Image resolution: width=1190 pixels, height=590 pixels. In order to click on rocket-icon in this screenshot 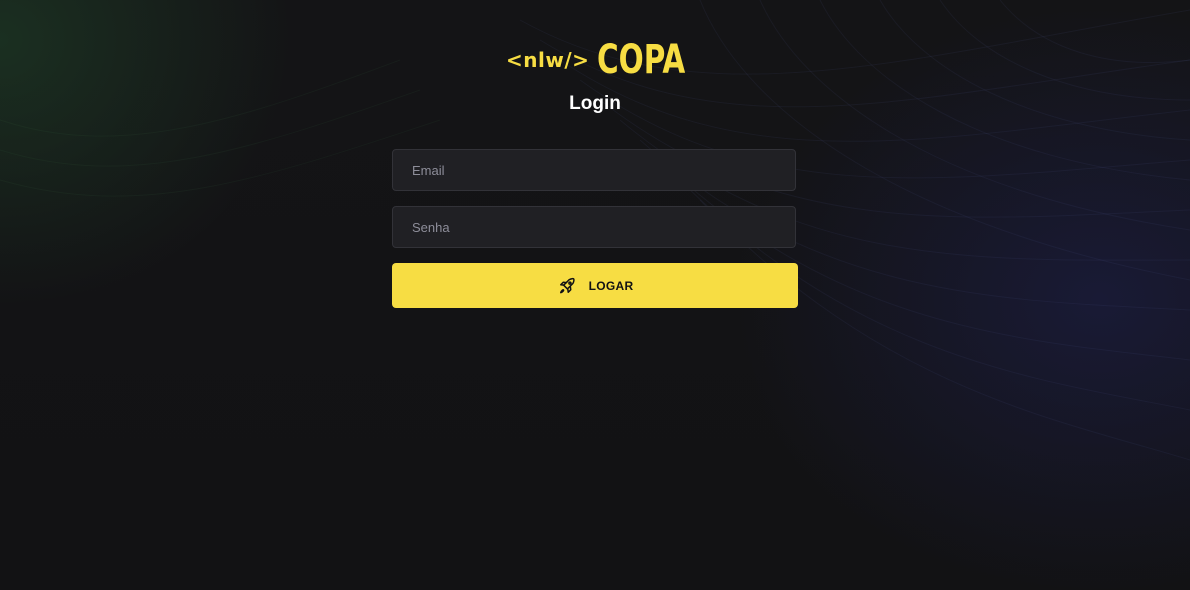, I will do `click(567, 286)`.